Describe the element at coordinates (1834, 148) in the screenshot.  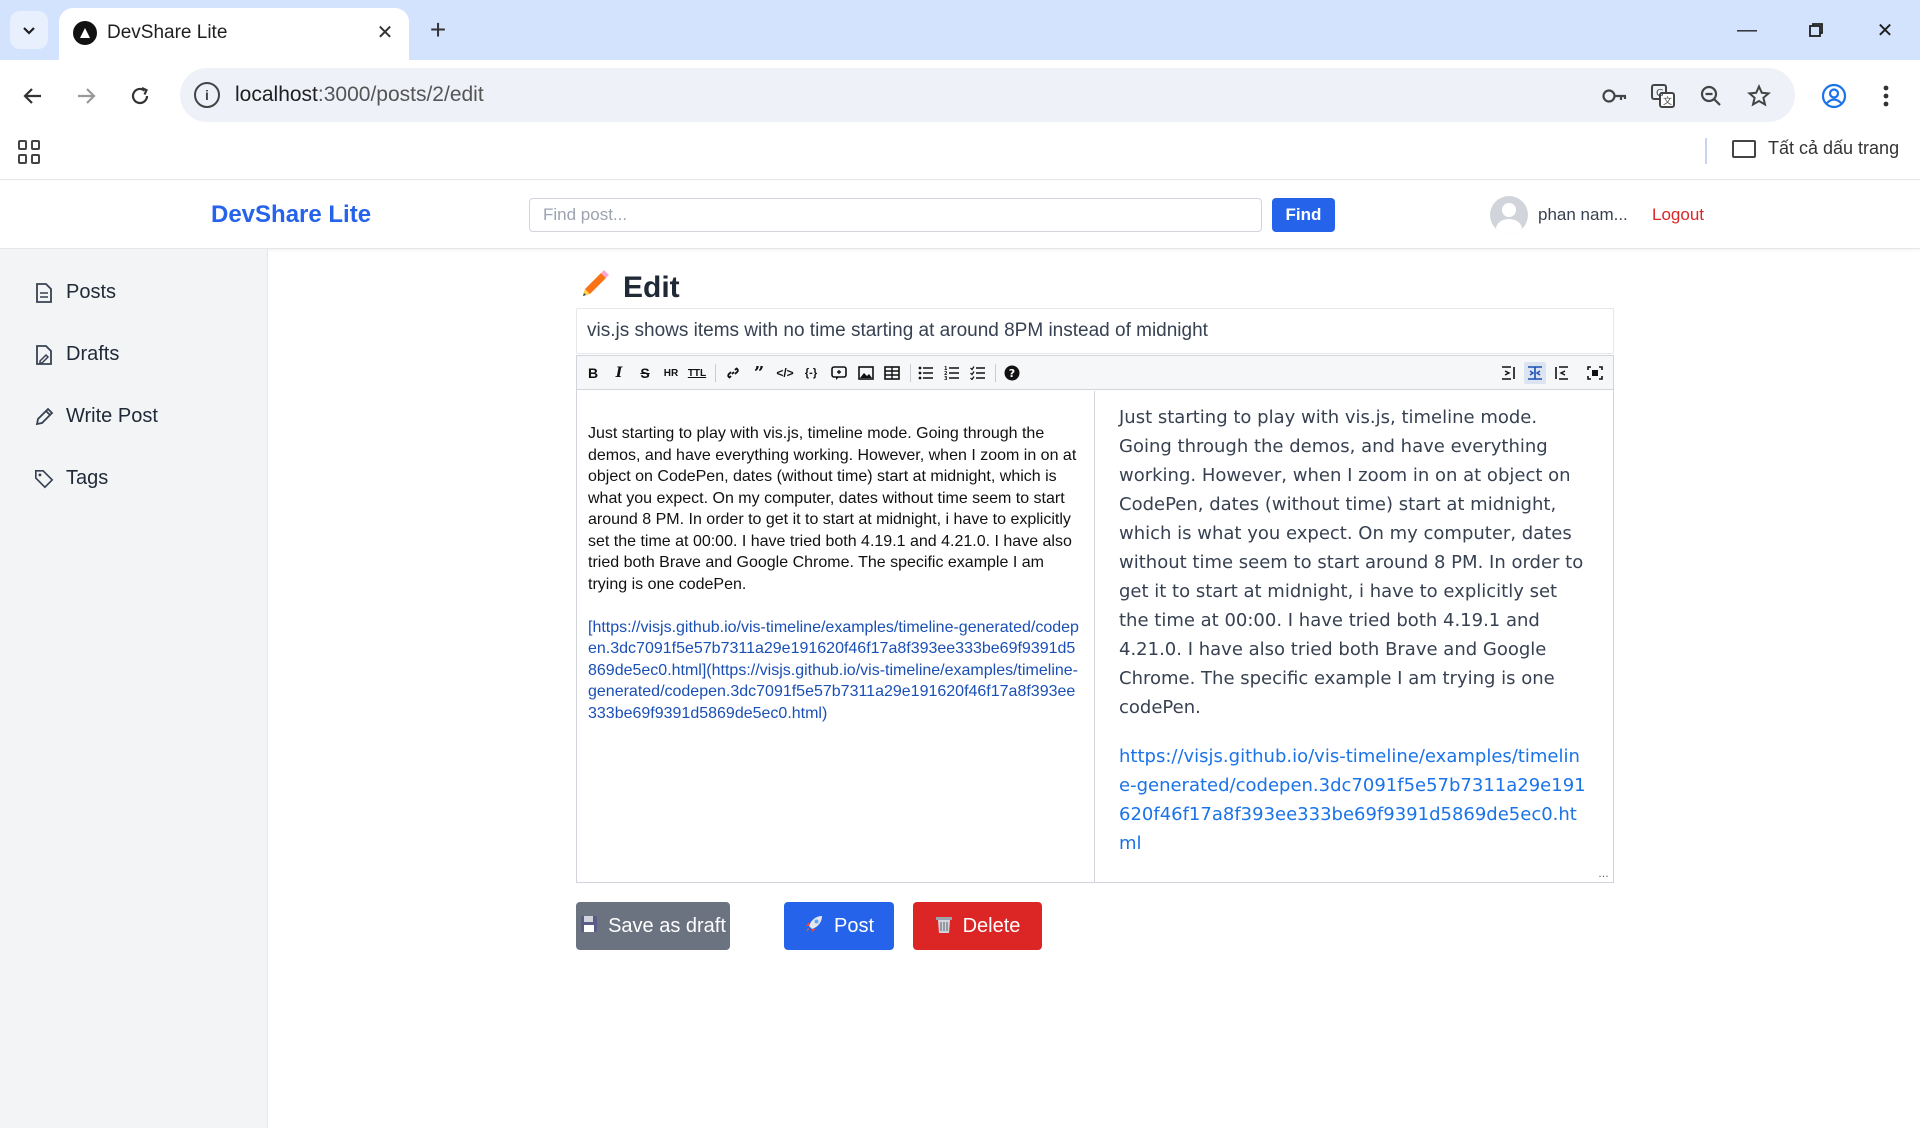
I see `all-bookmarks-label: Tất cả dấu trang` at that location.